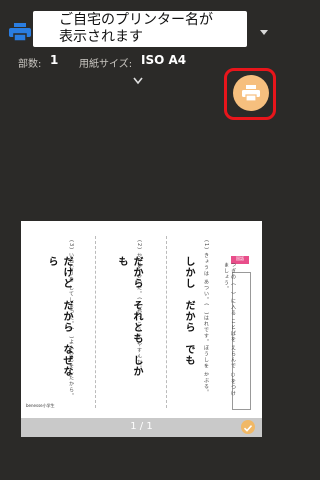  Describe the element at coordinates (129, 316) in the screenshot. I see `question-2-options: だから それとも しかも` at that location.